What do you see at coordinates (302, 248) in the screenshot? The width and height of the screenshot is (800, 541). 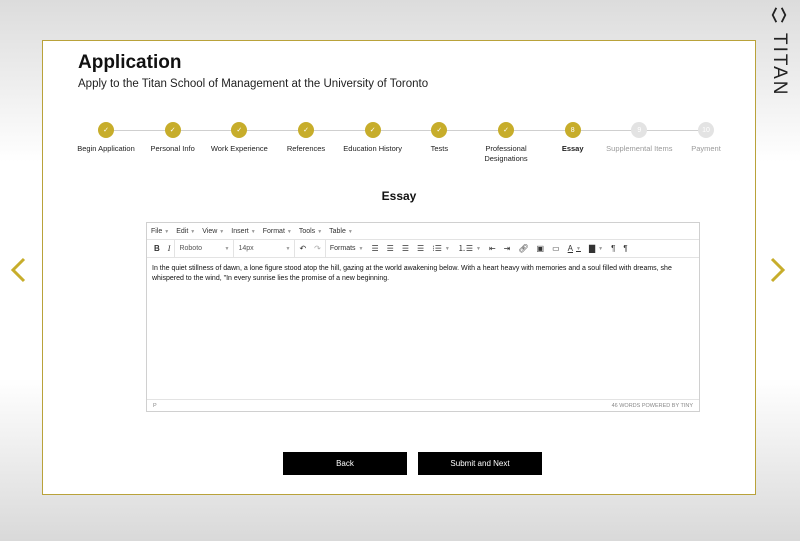 I see `undo-icon: ↶` at bounding box center [302, 248].